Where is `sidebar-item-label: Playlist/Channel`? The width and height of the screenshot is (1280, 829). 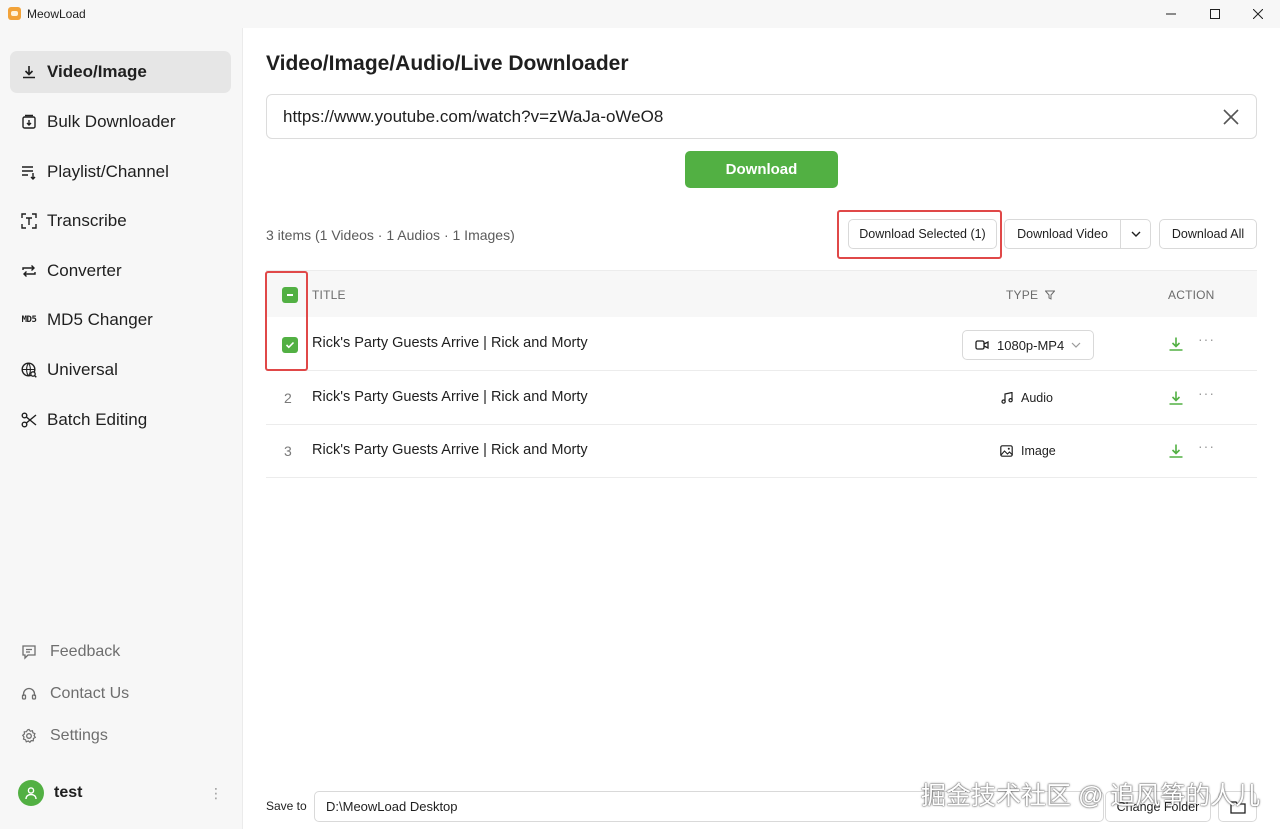
sidebar-item-label: Playlist/Channel is located at coordinates (108, 171).